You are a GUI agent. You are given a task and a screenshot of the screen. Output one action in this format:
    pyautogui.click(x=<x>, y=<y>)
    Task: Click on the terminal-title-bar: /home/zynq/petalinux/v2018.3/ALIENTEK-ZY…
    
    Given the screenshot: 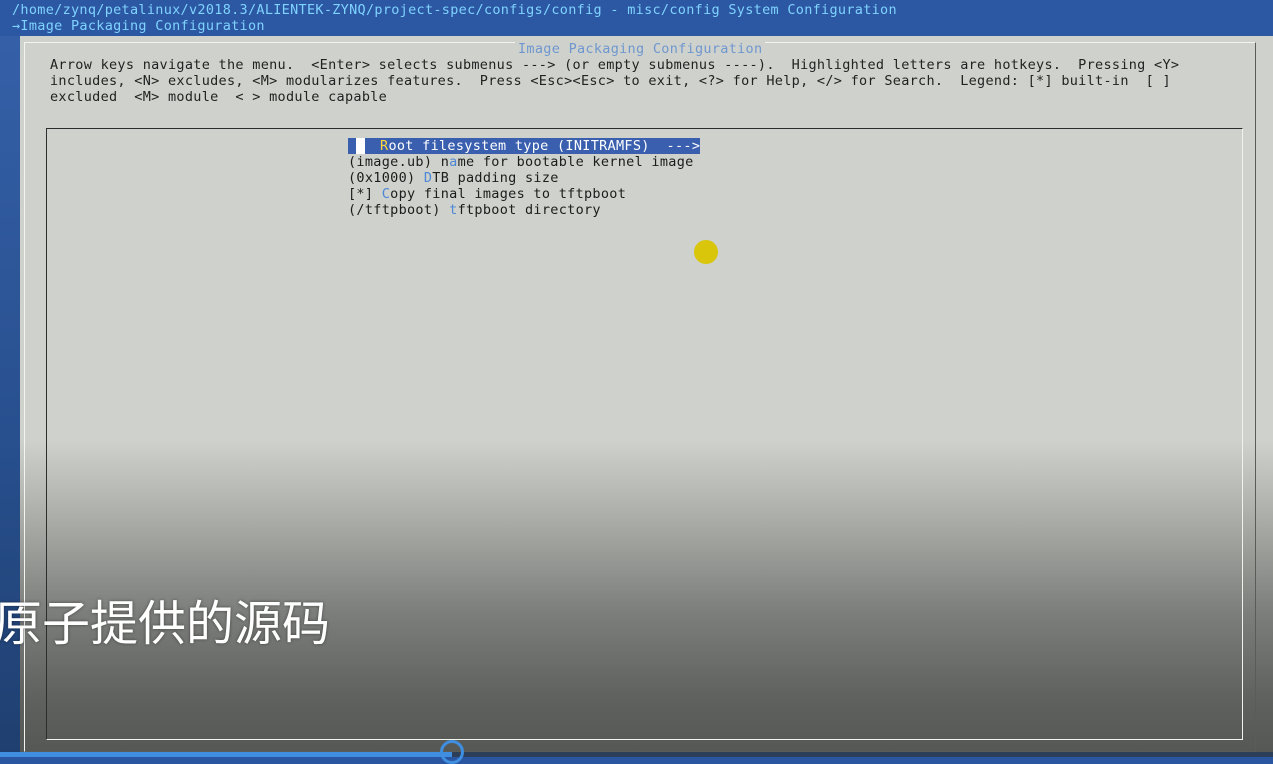 What is the action you would take?
    pyautogui.click(x=636, y=18)
    